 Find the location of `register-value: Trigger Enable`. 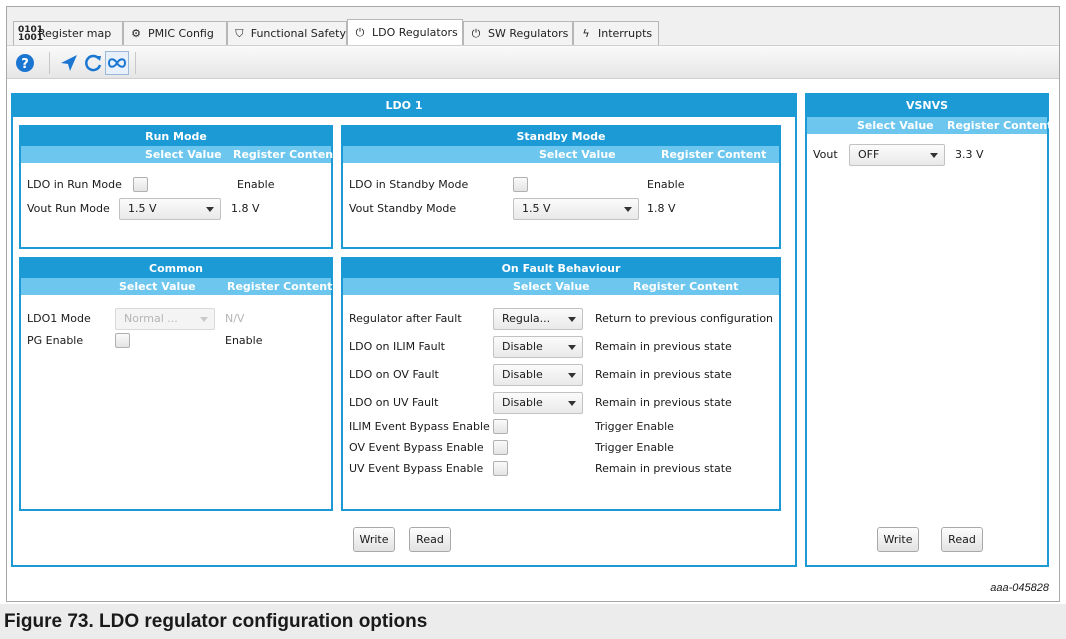

register-value: Trigger Enable is located at coordinates (634, 426).